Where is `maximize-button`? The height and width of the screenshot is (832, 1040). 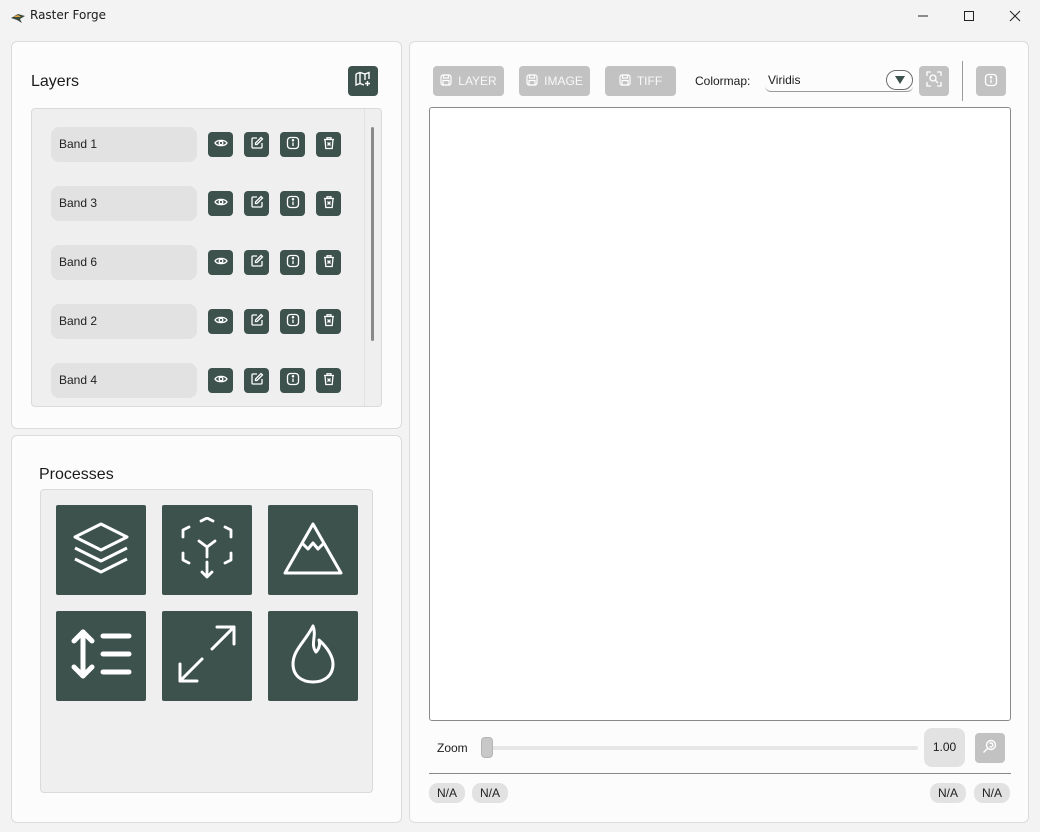
maximize-button is located at coordinates (969, 16).